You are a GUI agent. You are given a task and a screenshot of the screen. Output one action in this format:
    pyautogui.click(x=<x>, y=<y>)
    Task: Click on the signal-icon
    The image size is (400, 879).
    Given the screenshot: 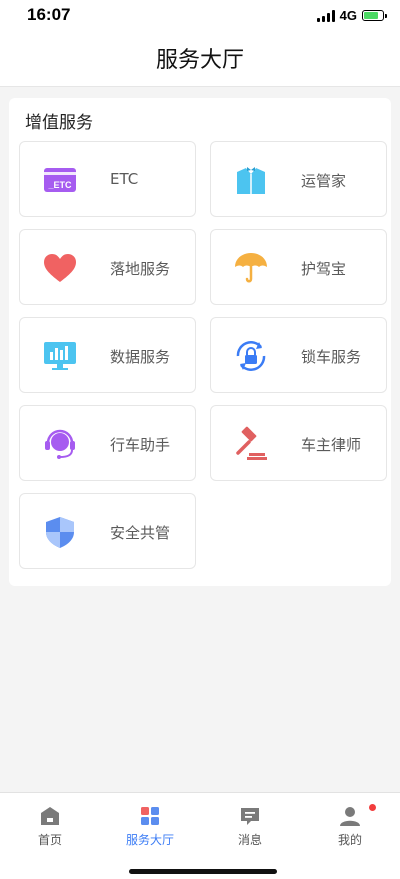 What is the action you would take?
    pyautogui.click(x=325, y=15)
    